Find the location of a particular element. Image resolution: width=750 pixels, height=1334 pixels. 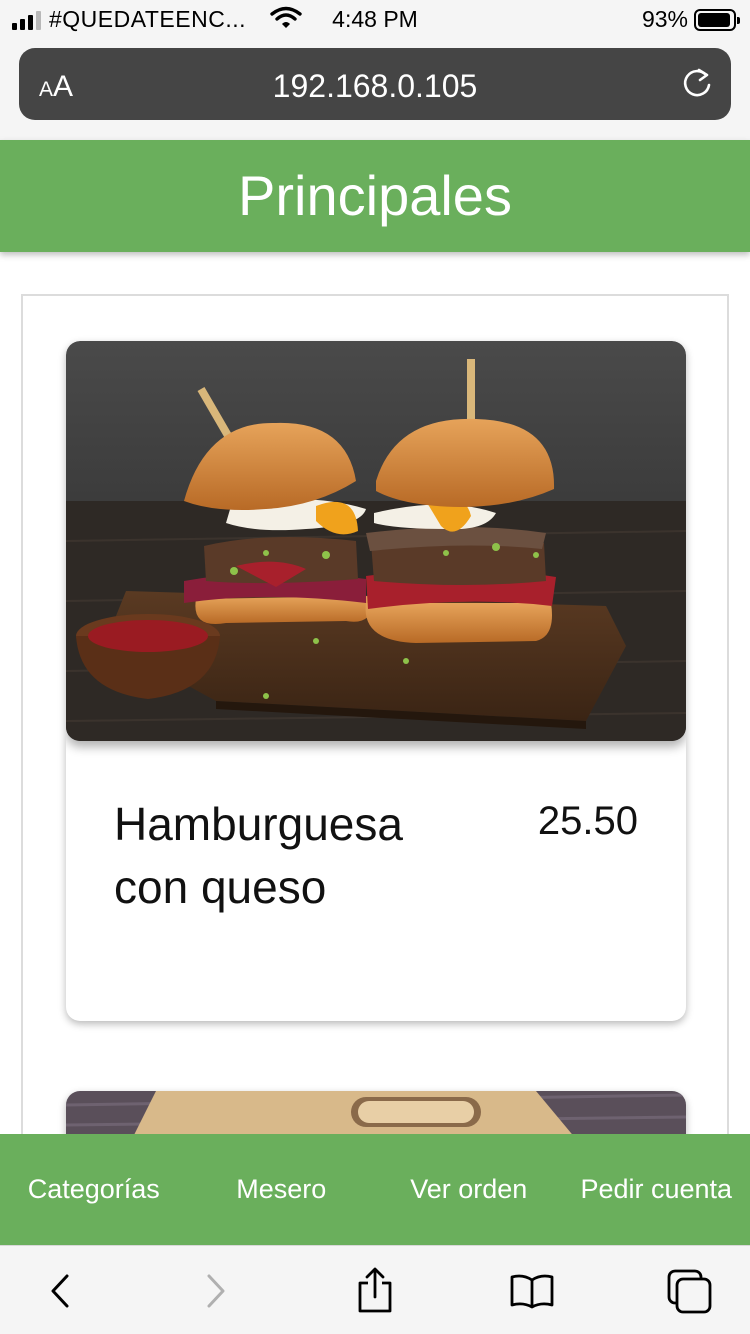

nav-categorias: Categorías is located at coordinates (94, 1189).